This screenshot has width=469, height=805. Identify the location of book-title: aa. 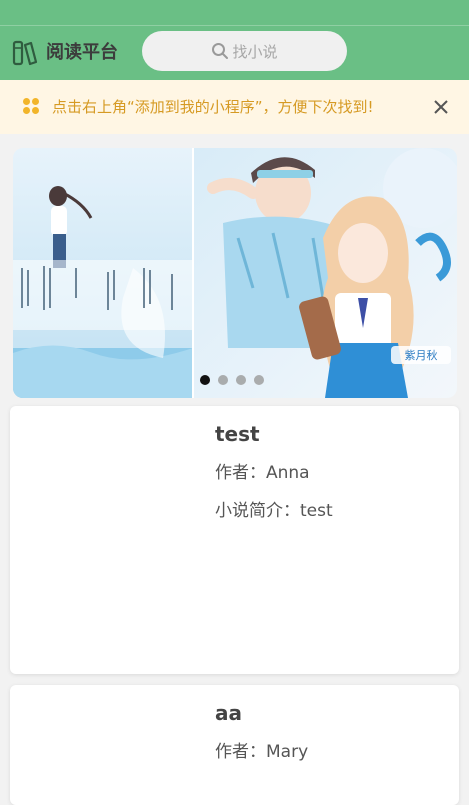
(228, 713).